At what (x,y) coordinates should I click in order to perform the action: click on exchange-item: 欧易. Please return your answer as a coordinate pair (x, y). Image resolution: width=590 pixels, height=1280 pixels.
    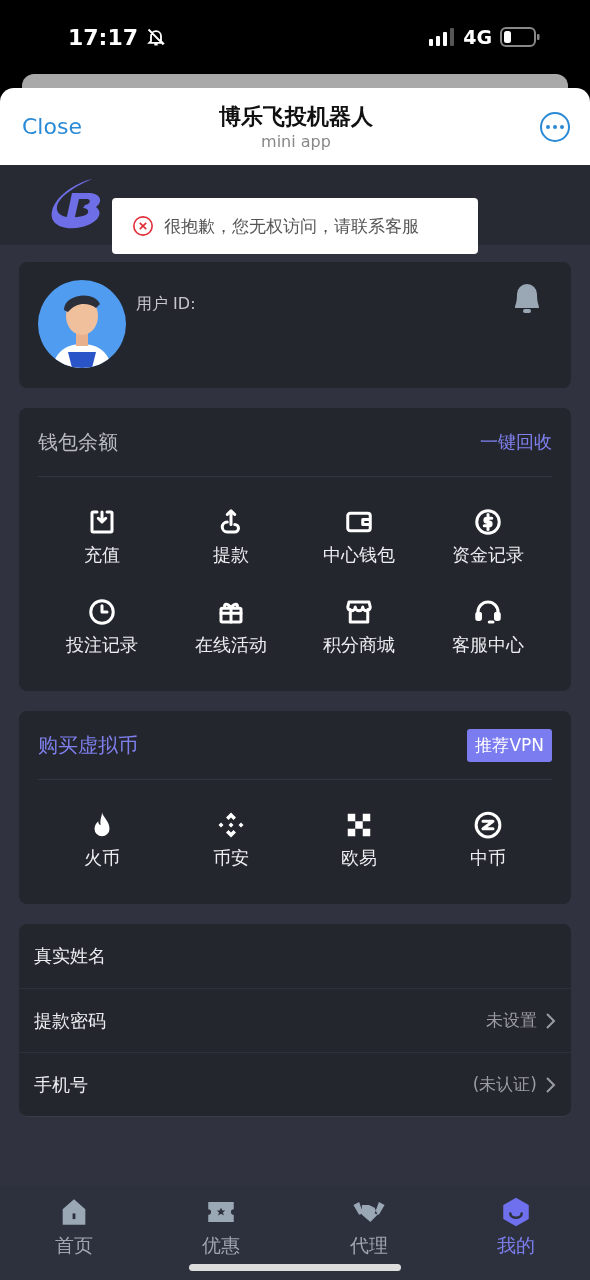
    Looking at the image, I should click on (359, 840).